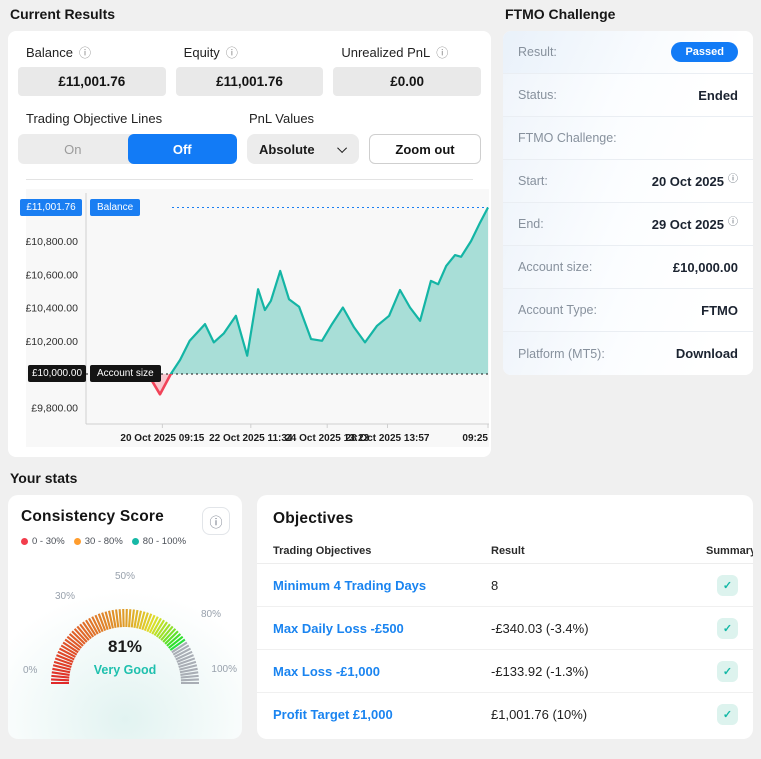  I want to click on equity-field: Equity ⓘ £11,001.76, so click(249, 70).